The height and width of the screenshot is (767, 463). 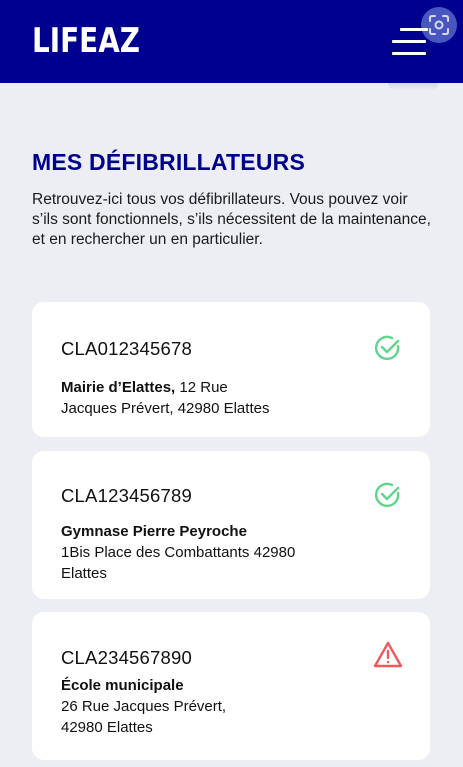 I want to click on page-title: MES DÉFIBRILLATEURS, so click(x=168, y=162).